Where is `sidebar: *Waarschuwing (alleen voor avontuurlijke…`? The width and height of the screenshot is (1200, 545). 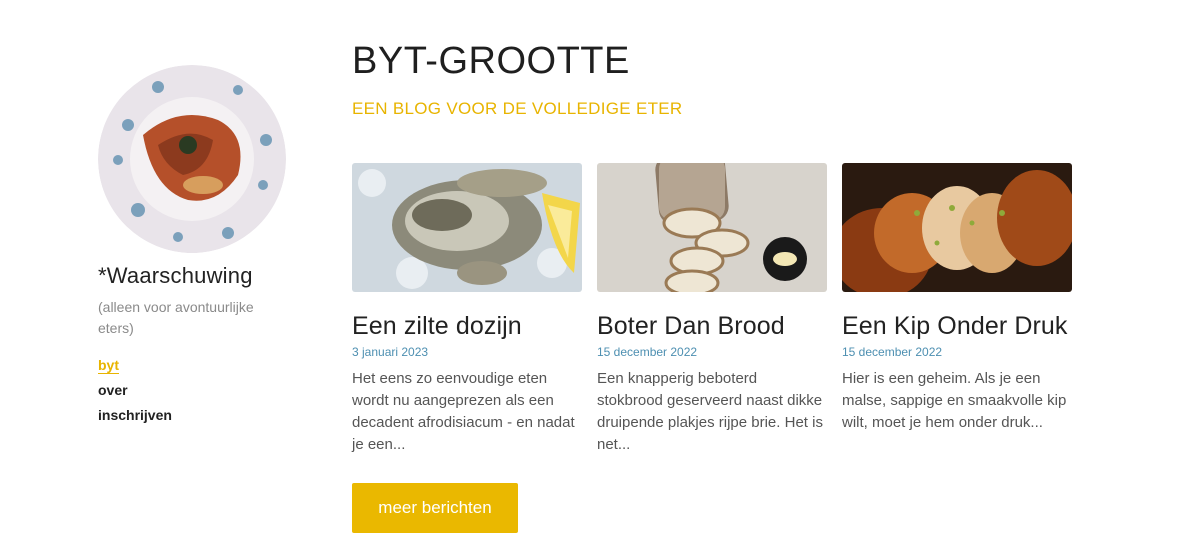
sidebar: *Waarschuwing (alleen voor avontuurlijke… is located at coordinates (198, 246).